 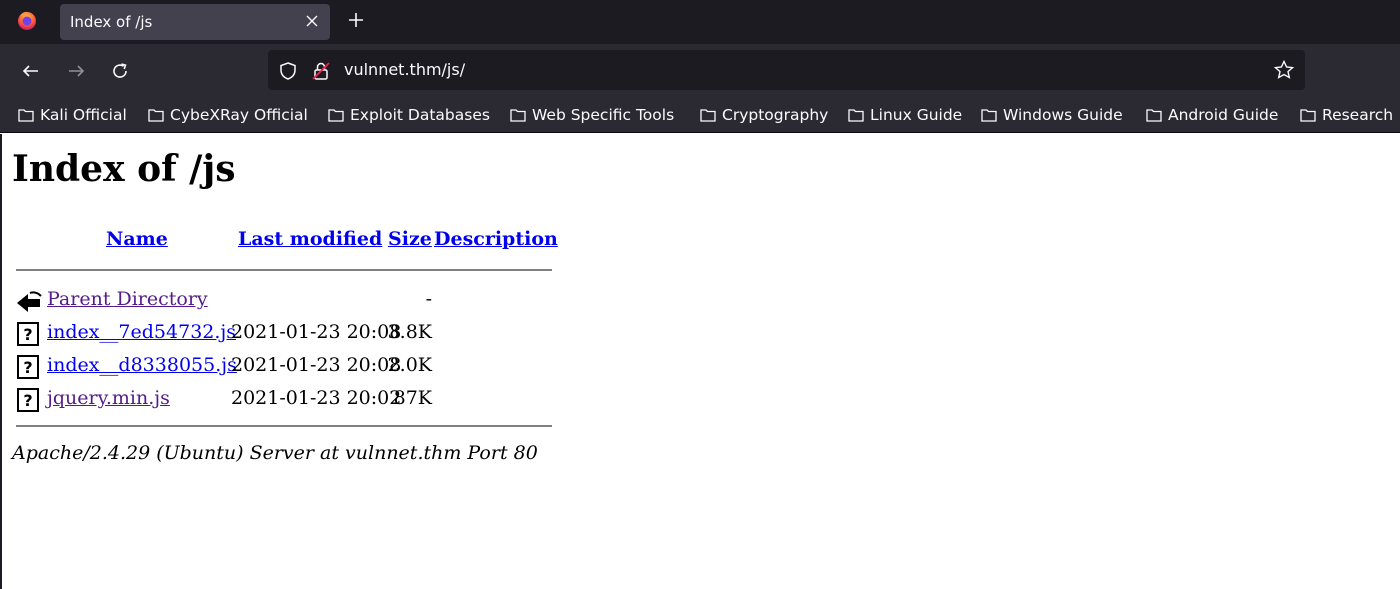 What do you see at coordinates (700, 22) in the screenshot?
I see `tab-bar: Index of /js` at bounding box center [700, 22].